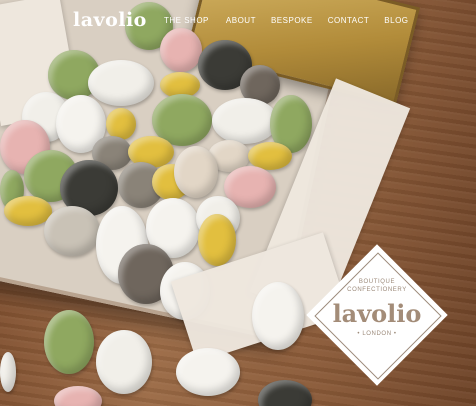 This screenshot has width=476, height=406. What do you see at coordinates (377, 290) in the screenshot?
I see `badge-line-2: CONFECTIONERY` at bounding box center [377, 290].